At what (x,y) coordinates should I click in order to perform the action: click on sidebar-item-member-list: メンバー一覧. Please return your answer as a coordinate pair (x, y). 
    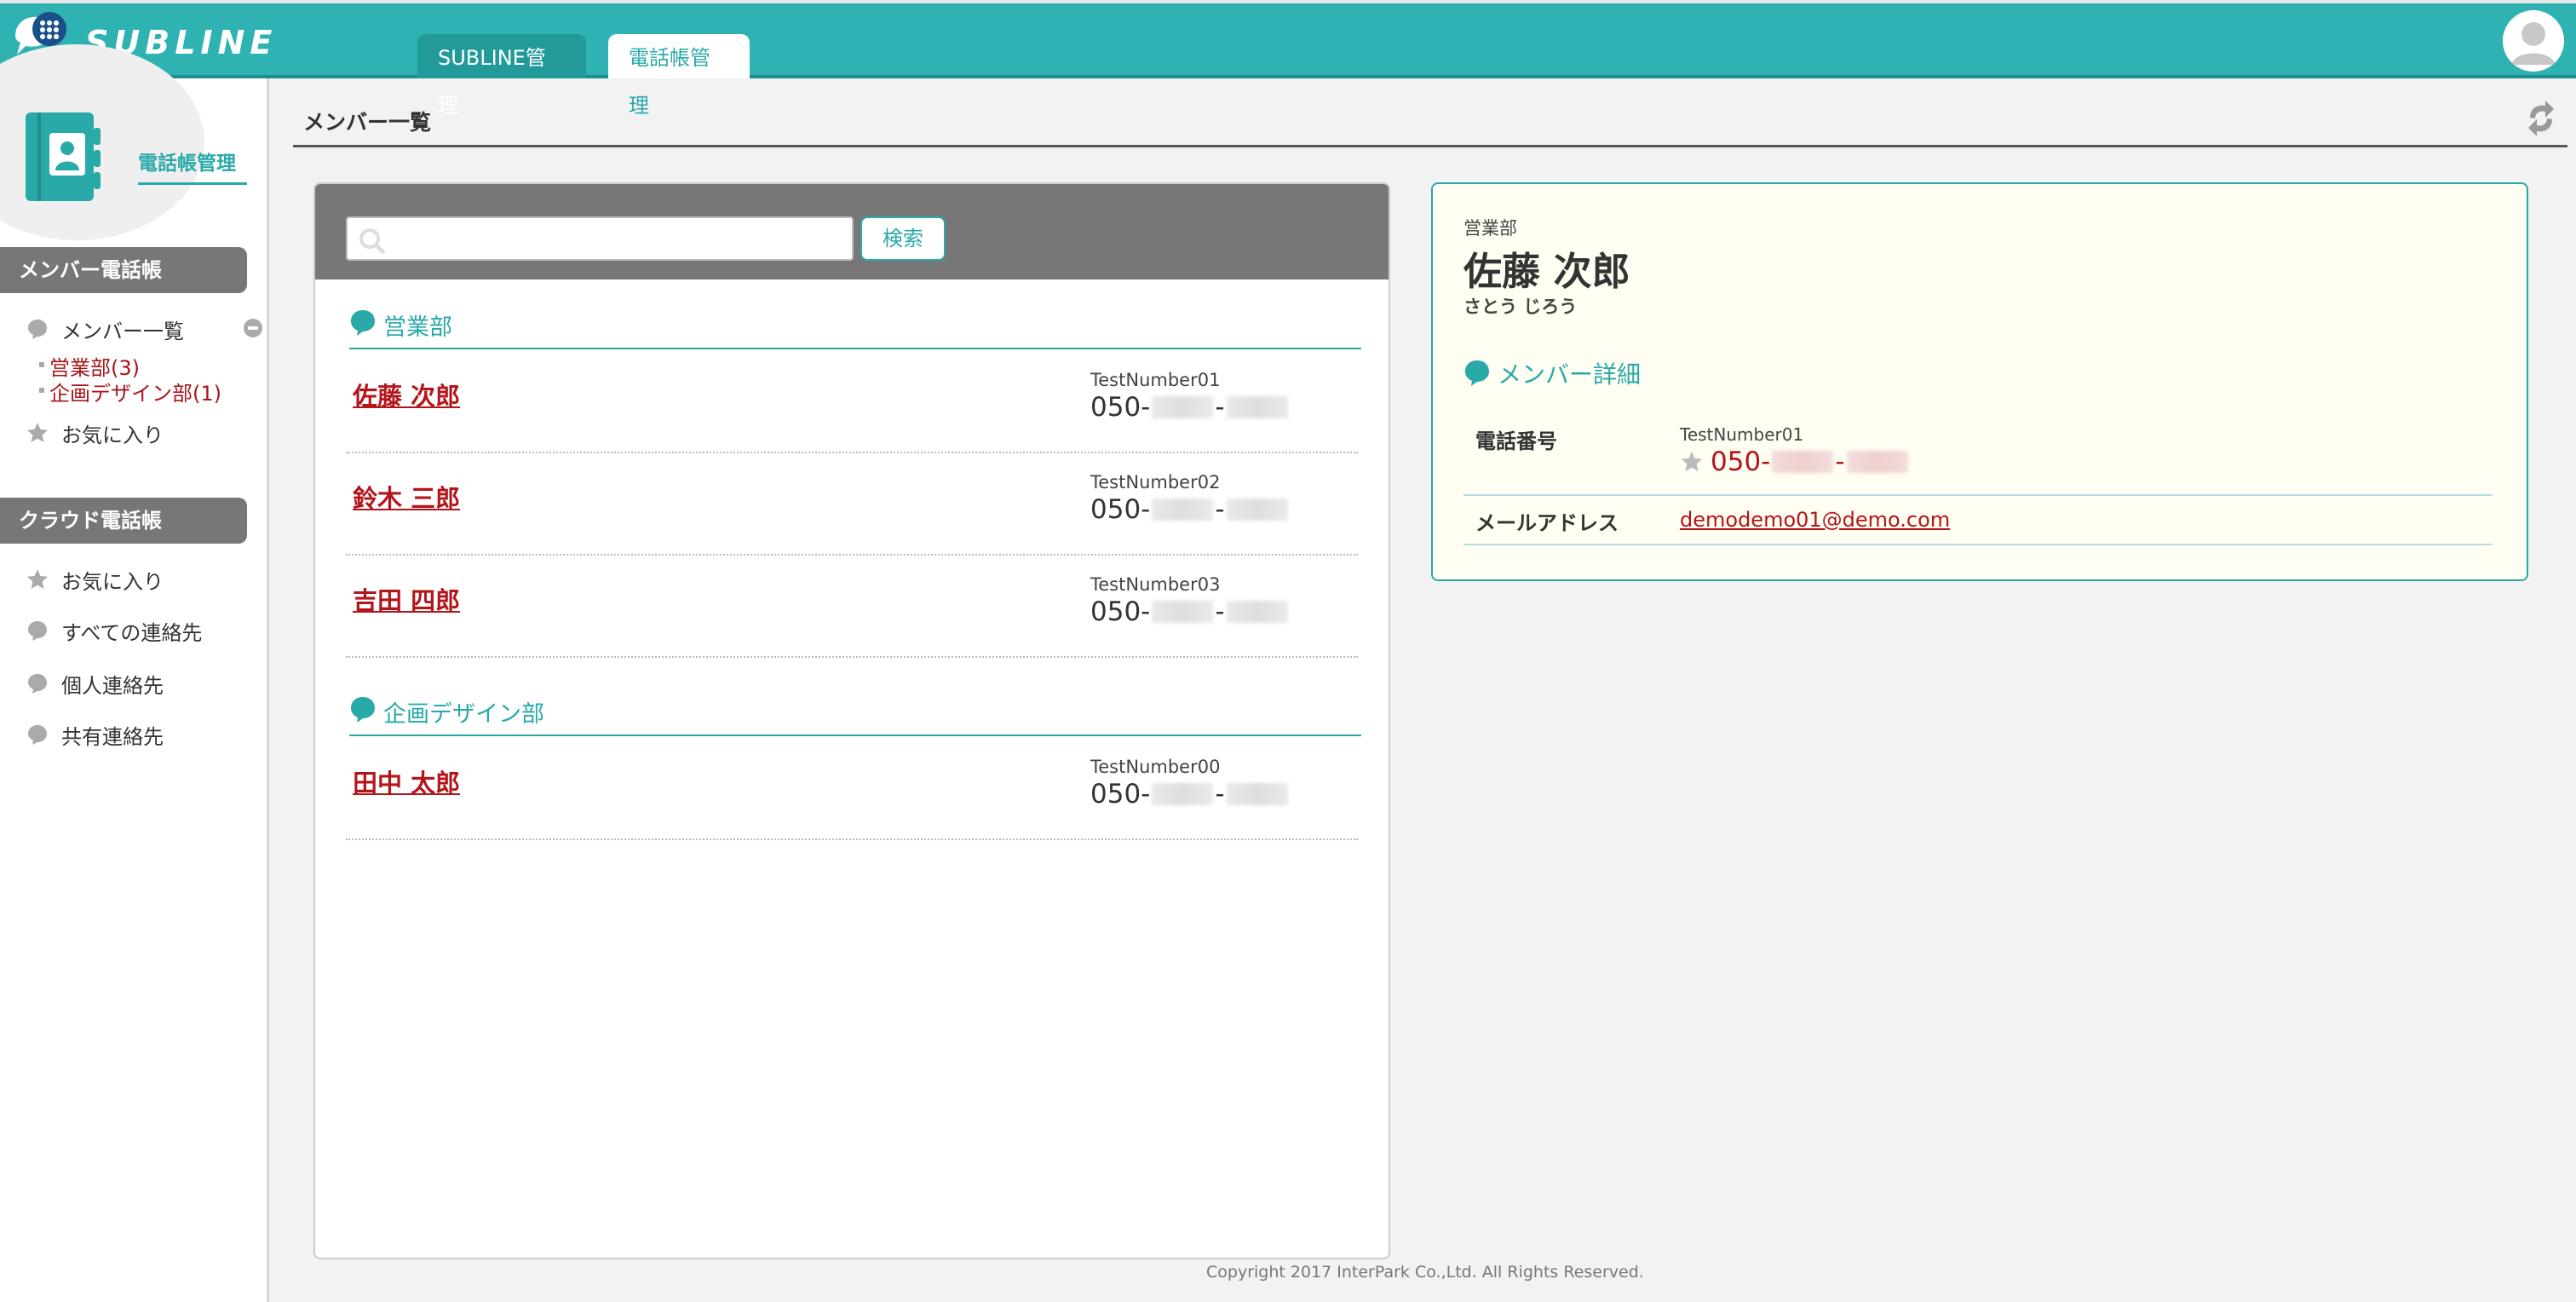
    Looking at the image, I should click on (105, 329).